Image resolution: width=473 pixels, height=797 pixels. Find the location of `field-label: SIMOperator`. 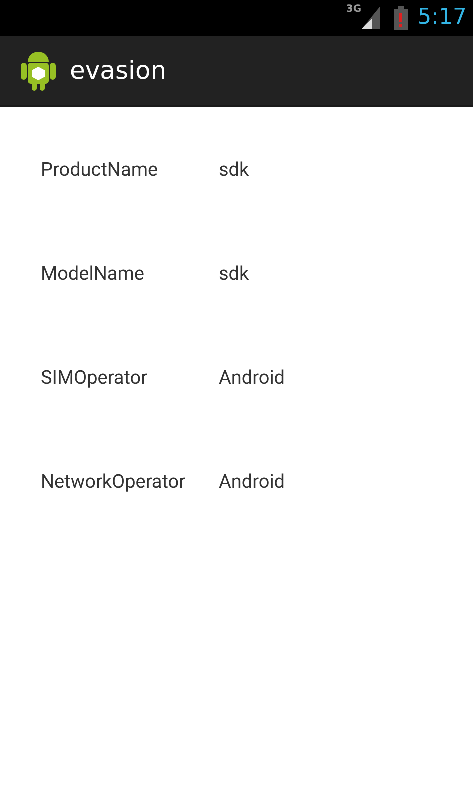

field-label: SIMOperator is located at coordinates (95, 377).